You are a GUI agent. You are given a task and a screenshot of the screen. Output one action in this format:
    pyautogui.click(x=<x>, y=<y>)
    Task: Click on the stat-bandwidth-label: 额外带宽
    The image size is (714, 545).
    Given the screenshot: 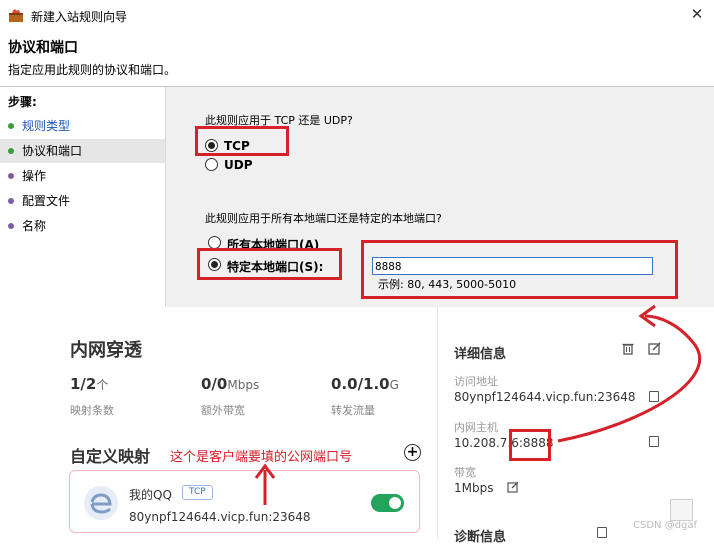 What is the action you would take?
    pyautogui.click(x=223, y=410)
    